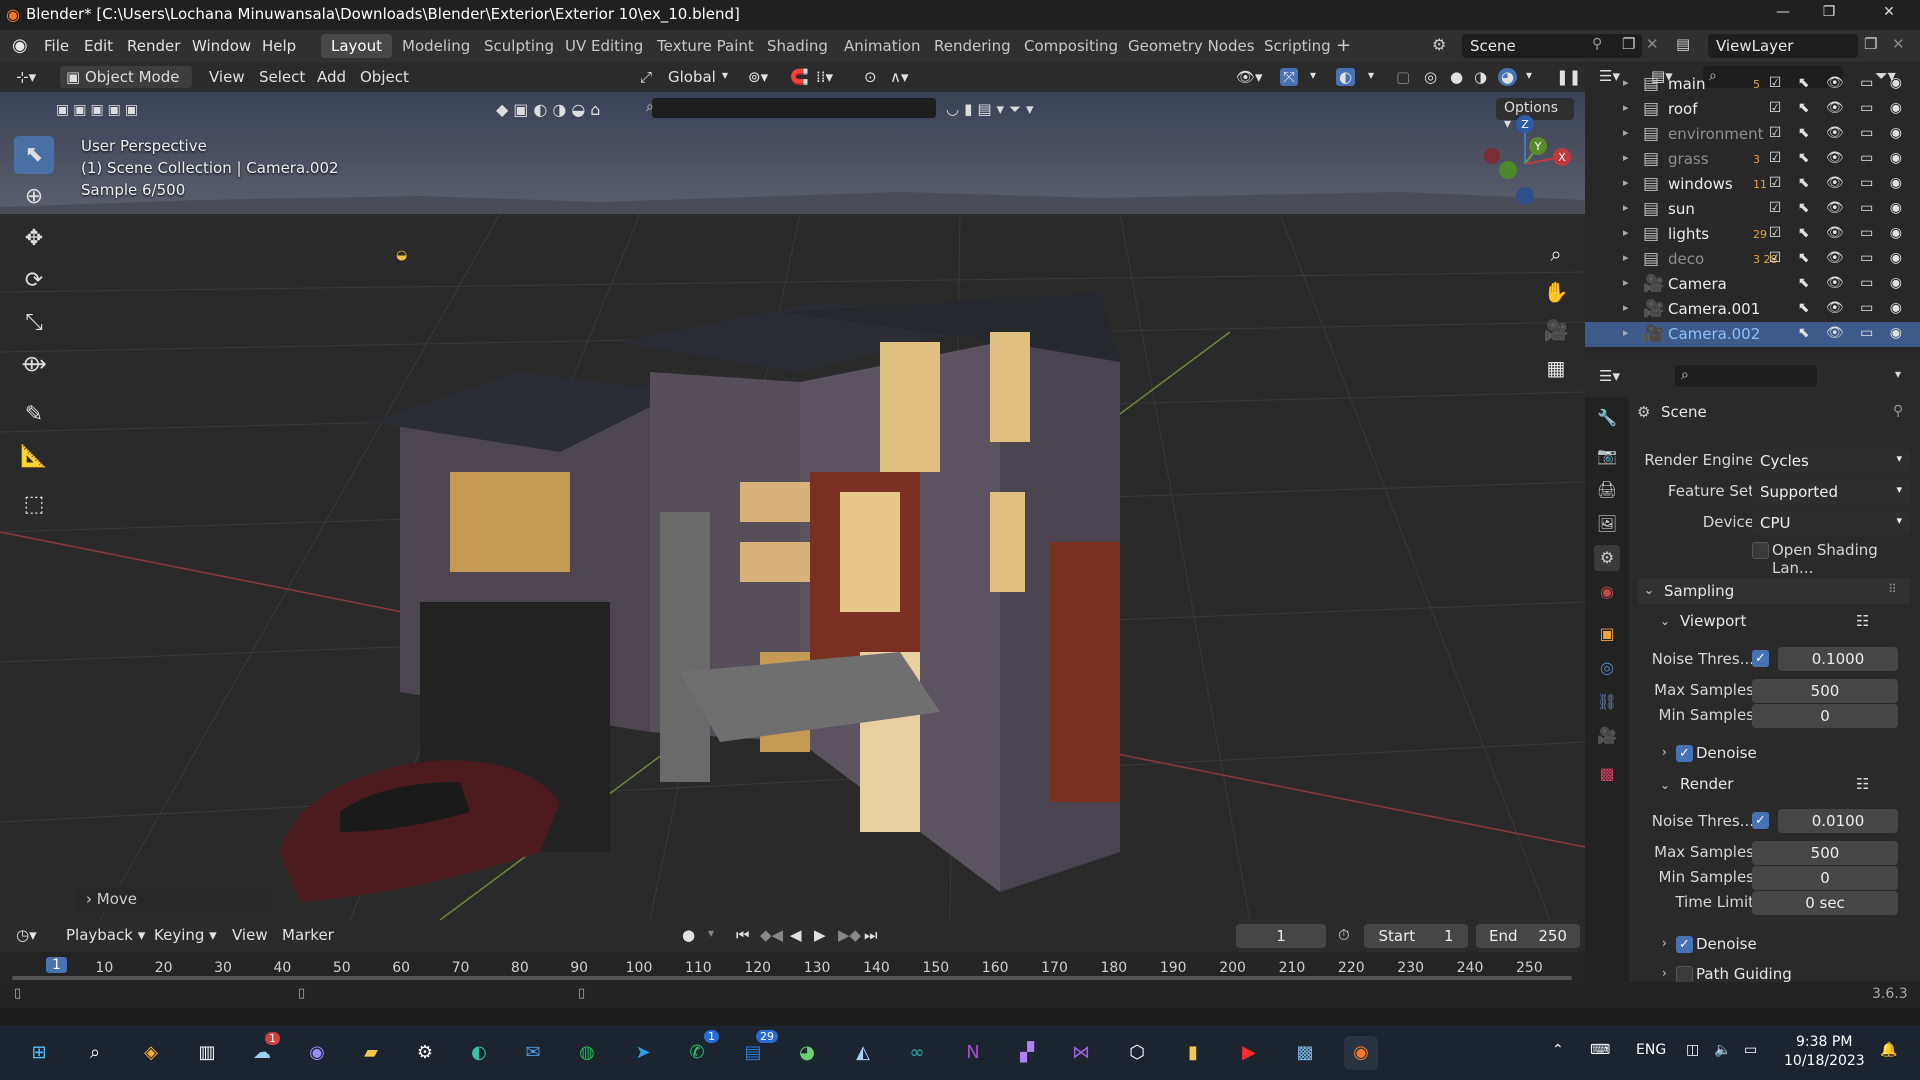 Image resolution: width=1920 pixels, height=1080 pixels. I want to click on outliner-row: ▸ ▤ deco 3 28 ☑ ⬉ 👁 ▭ ◉, so click(1752, 259).